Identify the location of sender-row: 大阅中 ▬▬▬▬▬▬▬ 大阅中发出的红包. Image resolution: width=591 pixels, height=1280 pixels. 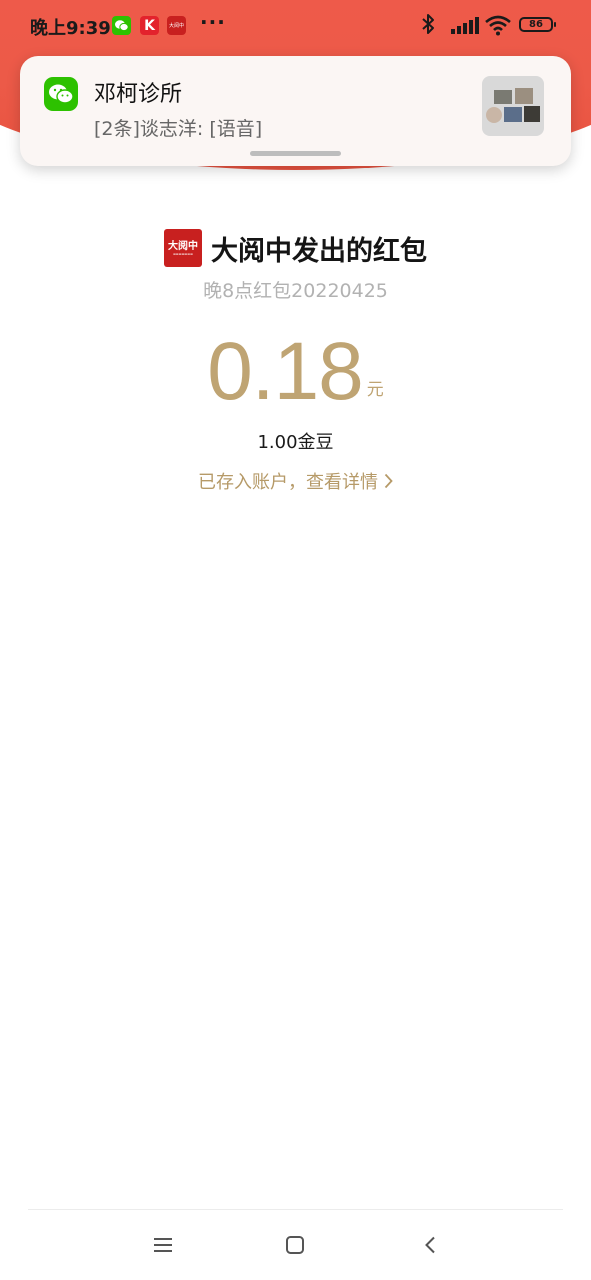
(295, 248).